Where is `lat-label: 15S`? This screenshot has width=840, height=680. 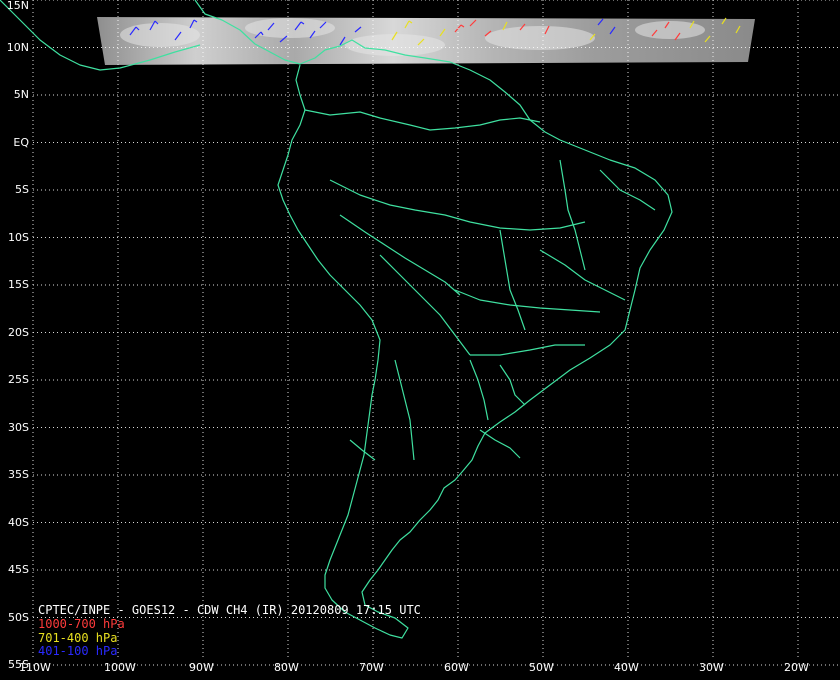
lat-label: 15S is located at coordinates (18, 284).